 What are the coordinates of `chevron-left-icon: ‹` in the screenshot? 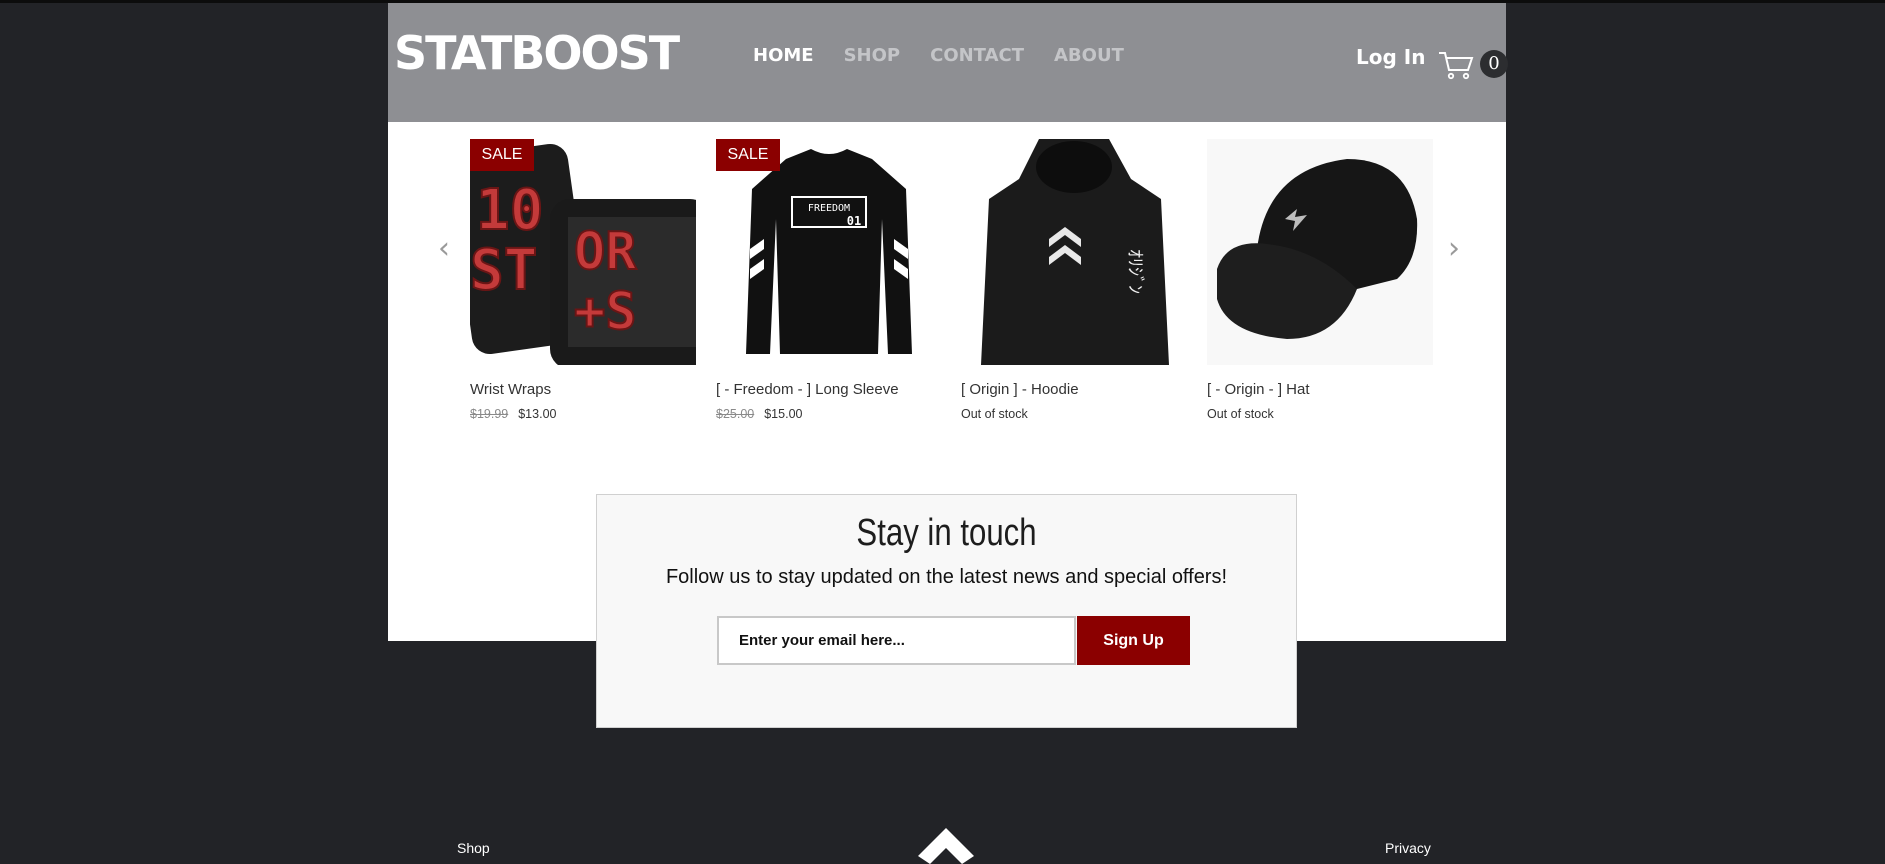 It's located at (444, 249).